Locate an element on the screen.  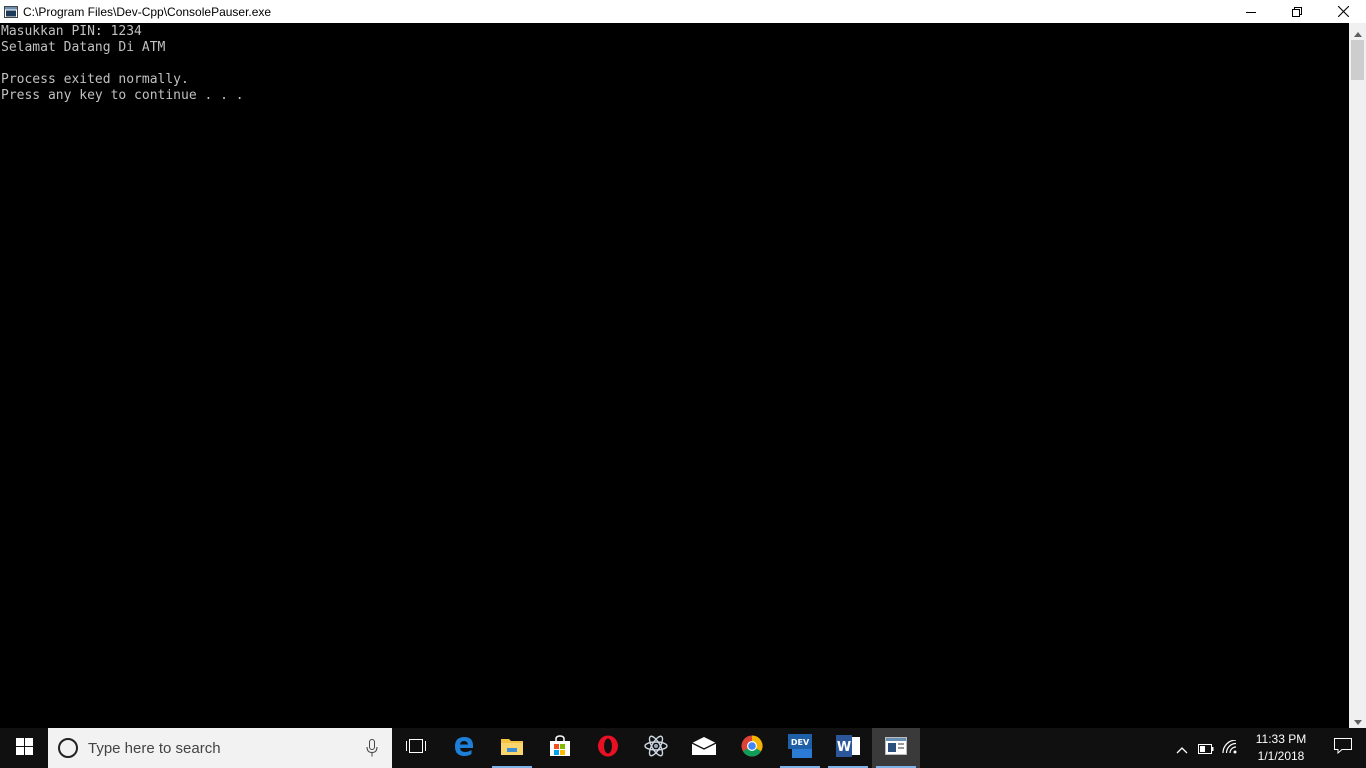
word-label: W is located at coordinates (844, 747).